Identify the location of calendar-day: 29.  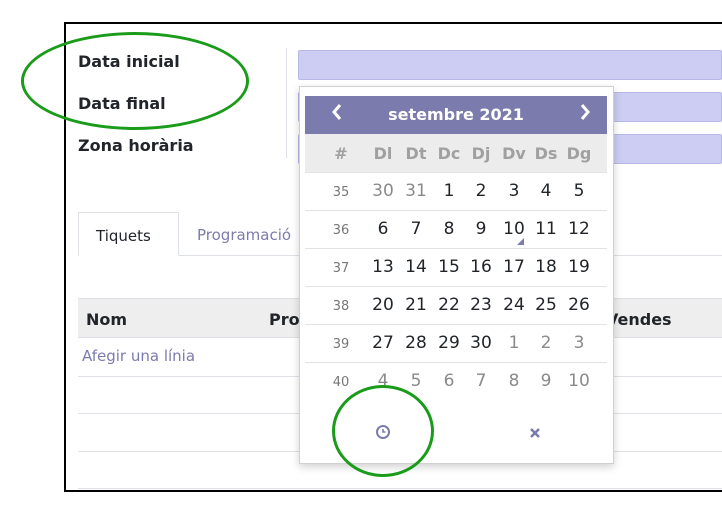
(449, 343).